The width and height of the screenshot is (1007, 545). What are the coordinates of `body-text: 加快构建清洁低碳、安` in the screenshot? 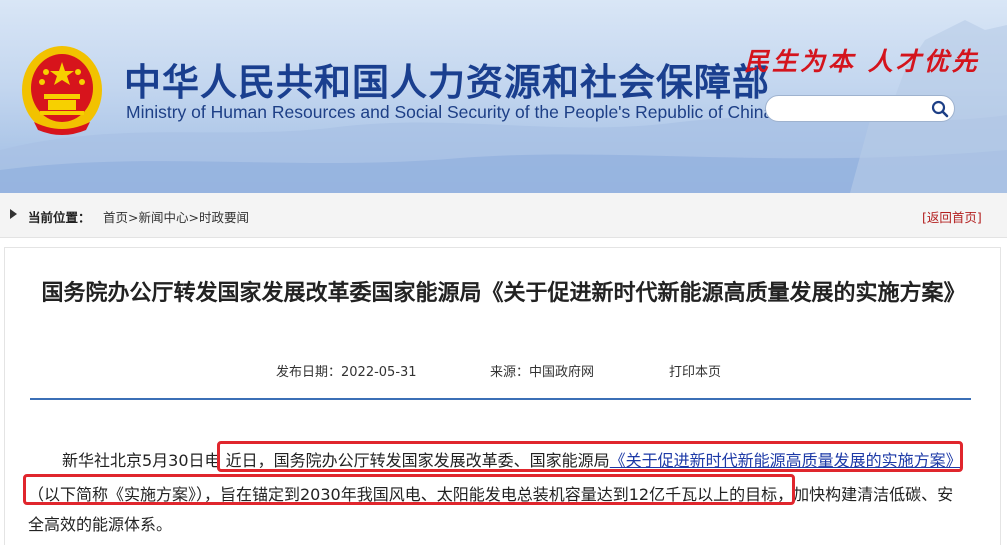 It's located at (873, 494).